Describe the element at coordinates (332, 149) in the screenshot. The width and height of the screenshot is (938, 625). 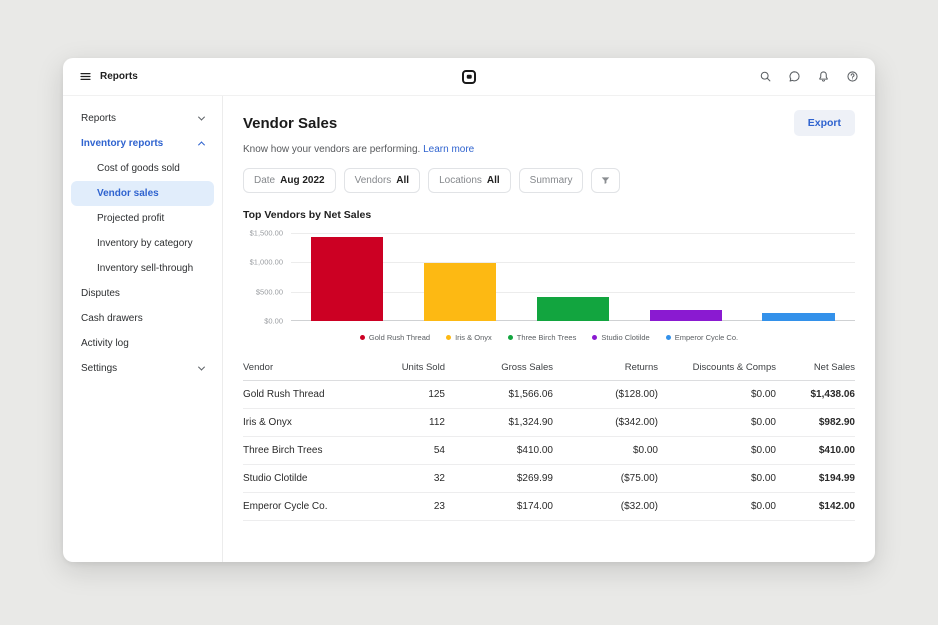
I see `subtitle-text: Know how your vendors are performing.` at that location.